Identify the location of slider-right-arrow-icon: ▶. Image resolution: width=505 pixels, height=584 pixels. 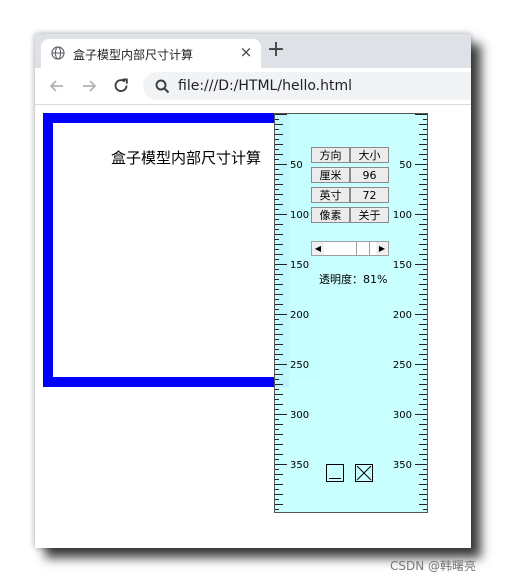
(382, 248).